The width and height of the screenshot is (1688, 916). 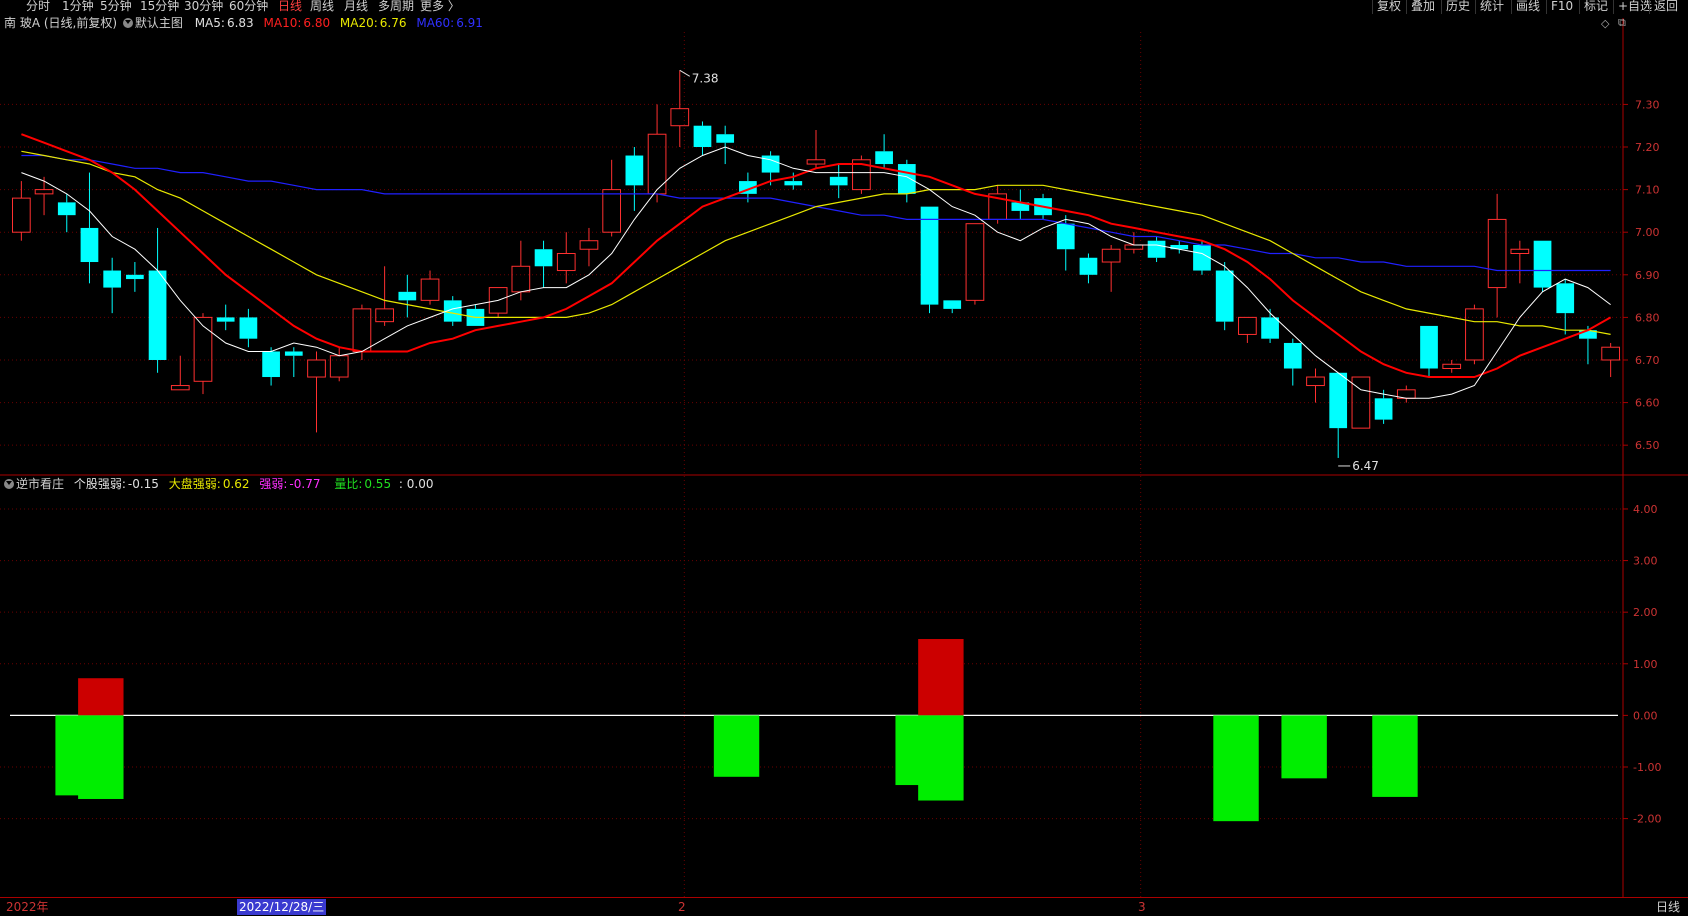 What do you see at coordinates (273, 484) in the screenshot?
I see `strength-label: 强弱:` at bounding box center [273, 484].